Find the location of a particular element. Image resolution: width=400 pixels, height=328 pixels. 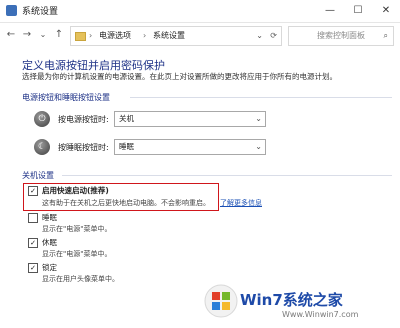

address-dropdown-icon: ⌄ is located at coordinates (259, 36).